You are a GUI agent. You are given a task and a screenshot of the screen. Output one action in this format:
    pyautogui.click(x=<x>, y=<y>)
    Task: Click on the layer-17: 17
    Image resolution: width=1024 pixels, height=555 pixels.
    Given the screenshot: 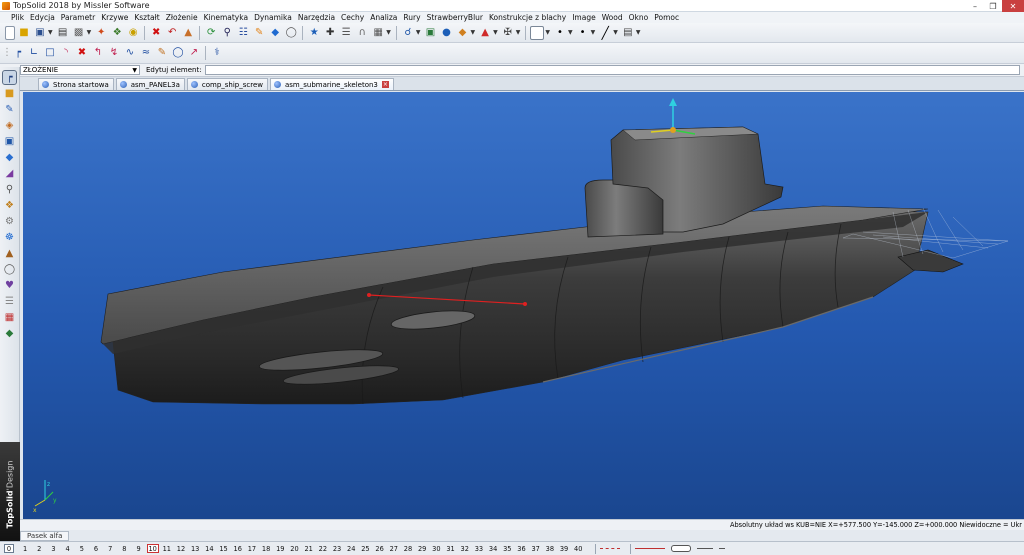 What is the action you would take?
    pyautogui.click(x=252, y=549)
    